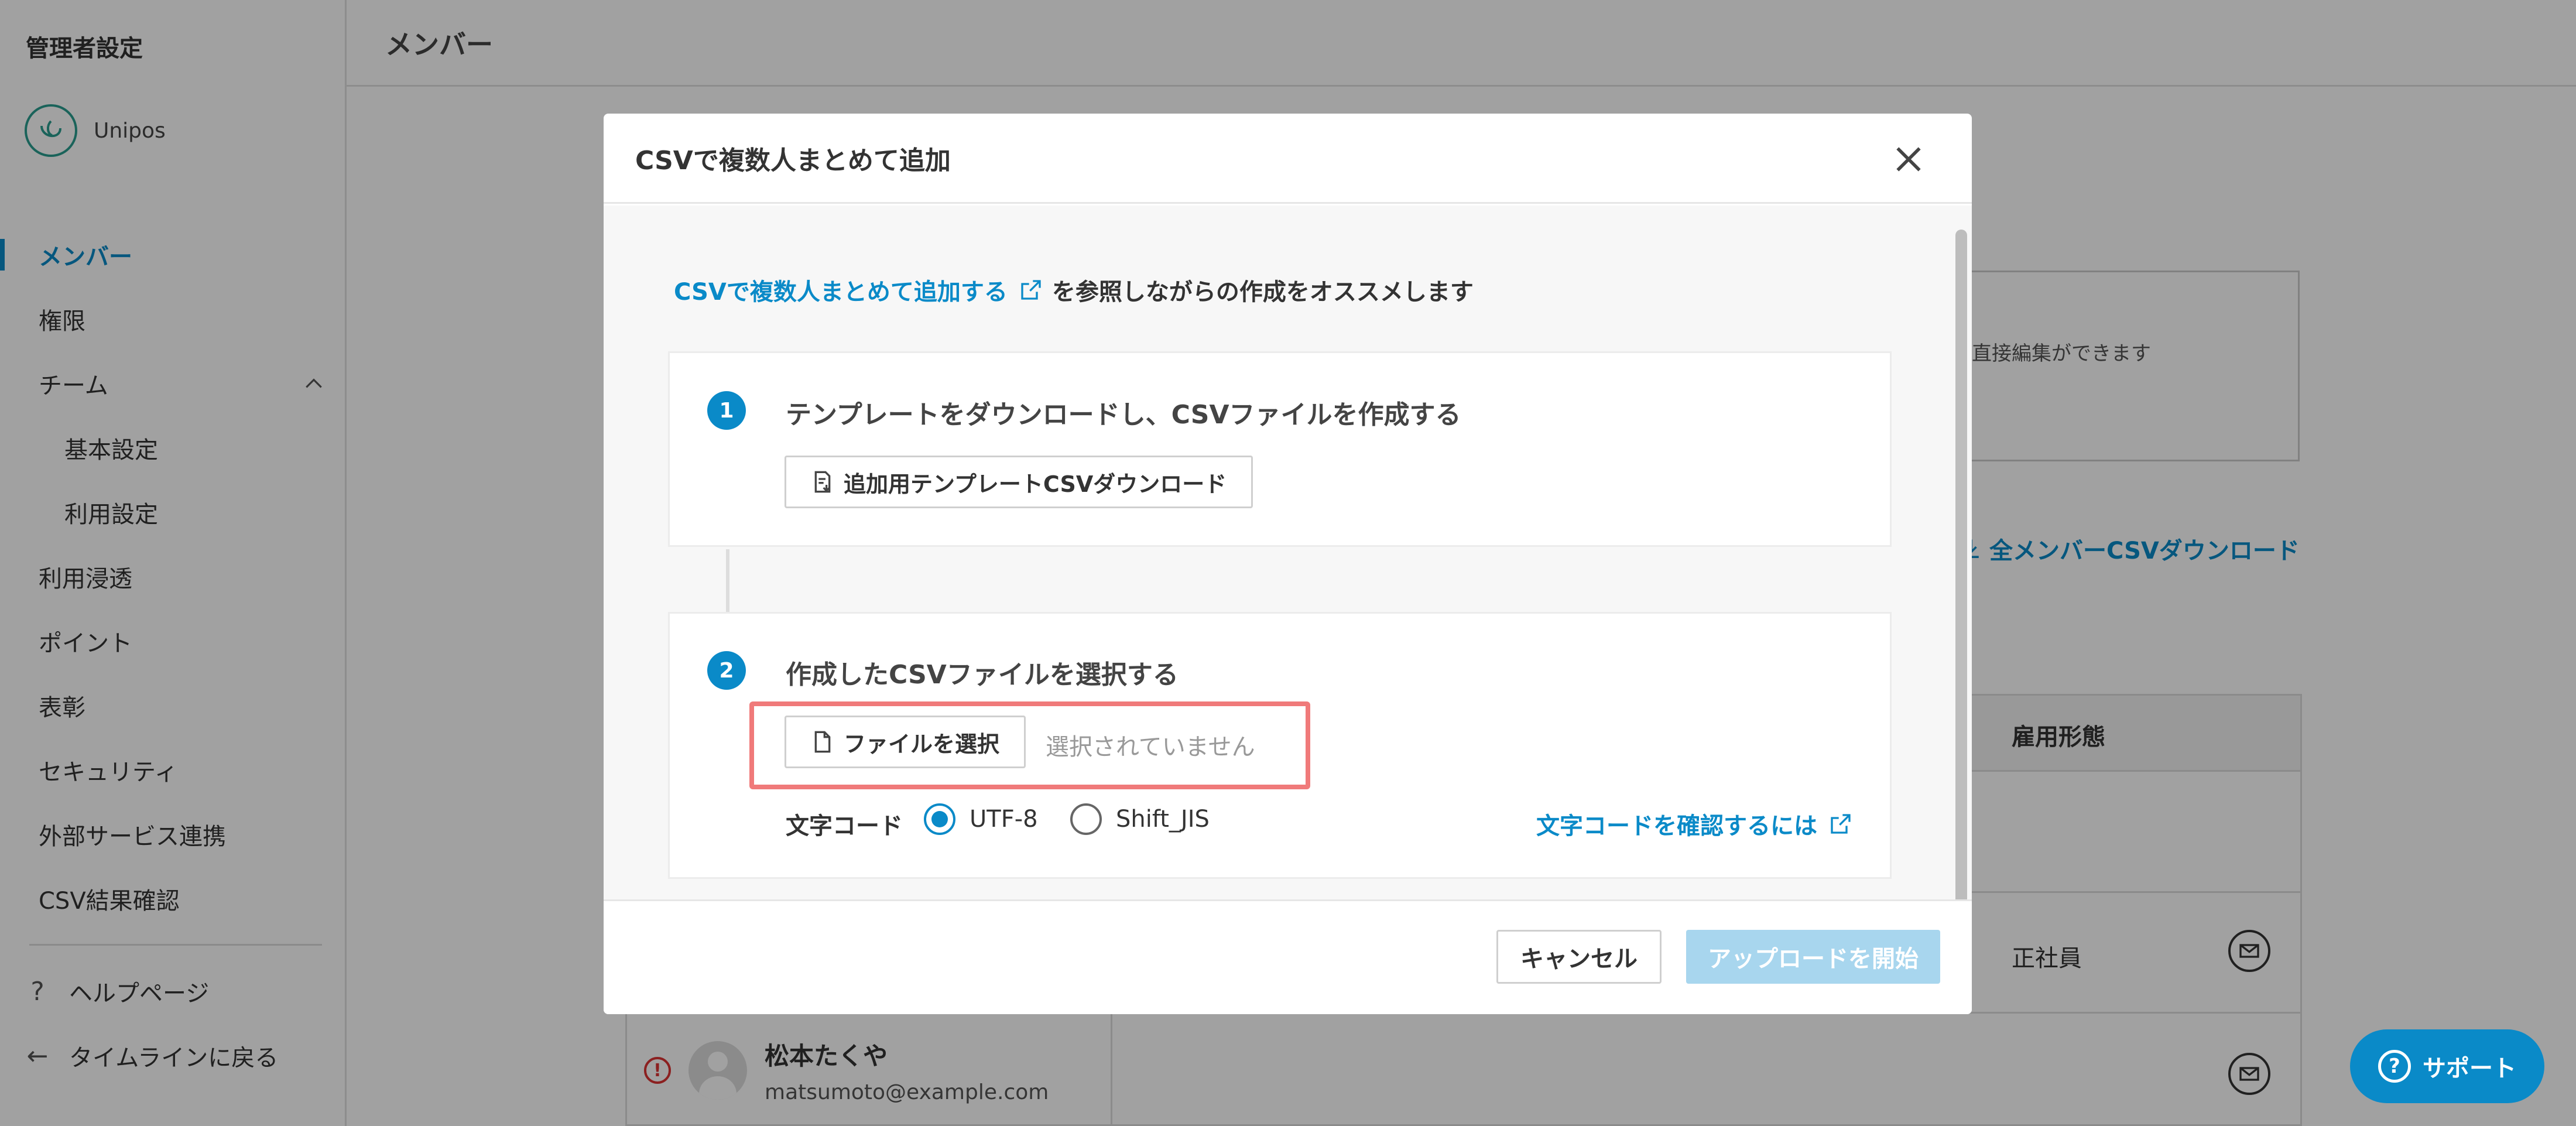 The width and height of the screenshot is (2576, 1126). Describe the element at coordinates (822, 742) in the screenshot. I see `file-icon` at that location.